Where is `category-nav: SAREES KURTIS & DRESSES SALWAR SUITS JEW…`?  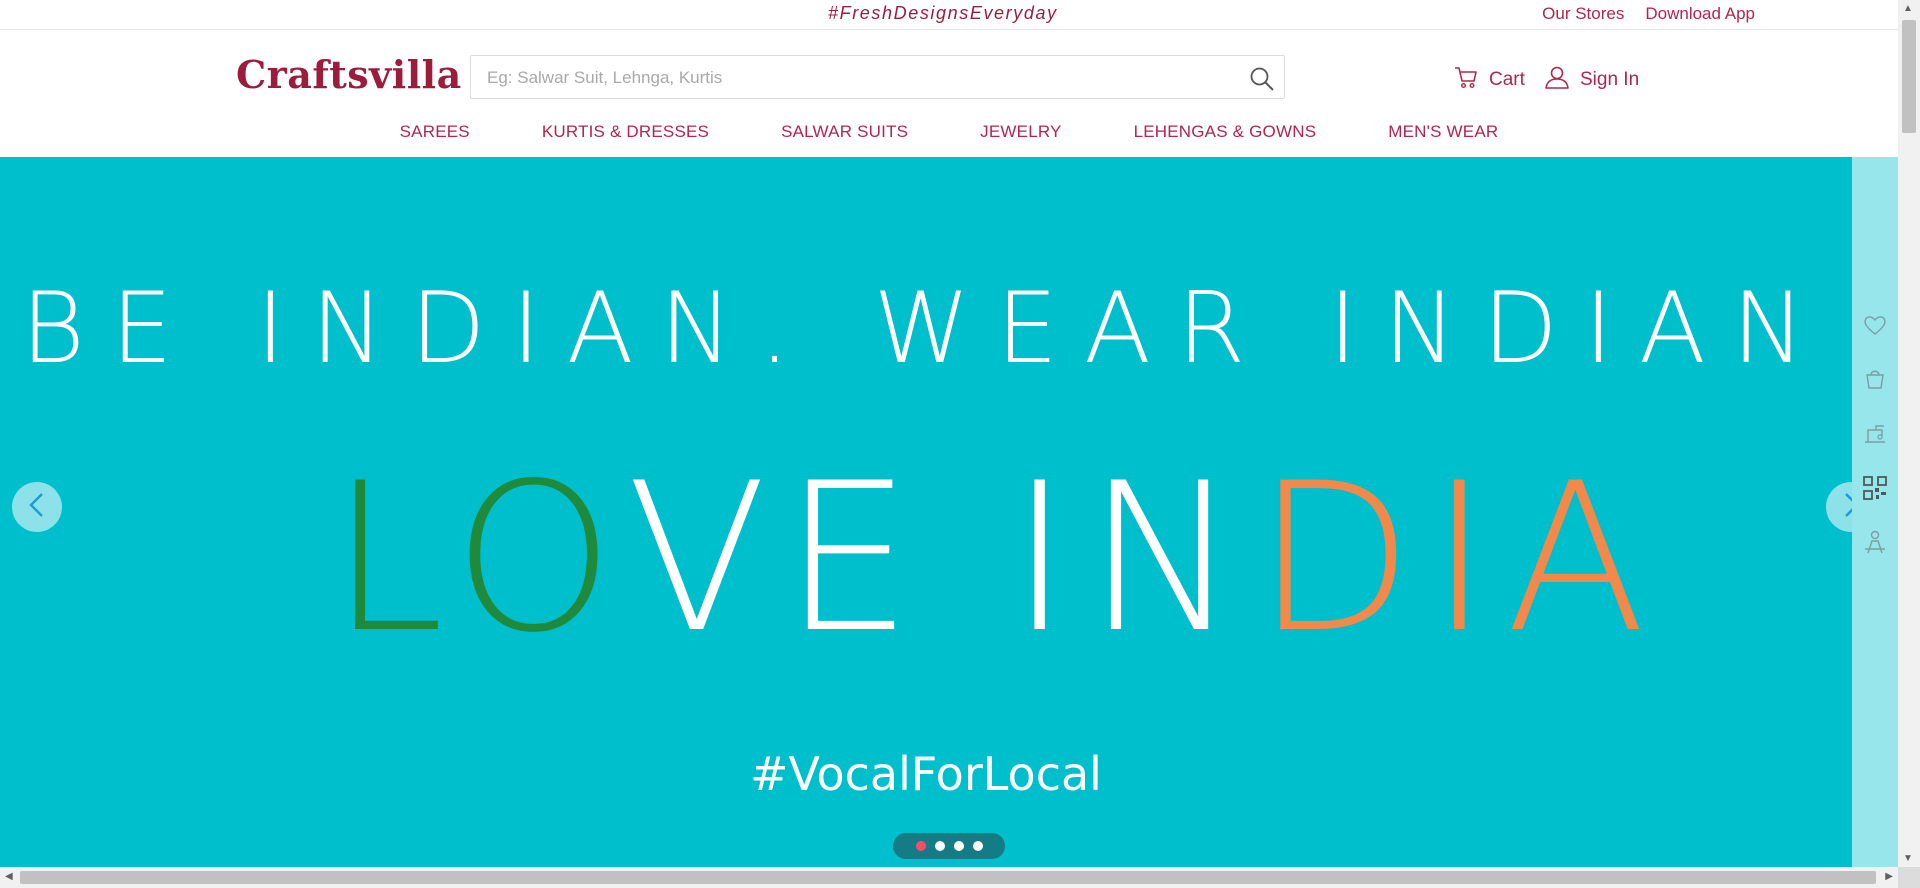 category-nav: SAREES KURTIS & DRESSES SALWAR SUITS JEW… is located at coordinates (949, 132).